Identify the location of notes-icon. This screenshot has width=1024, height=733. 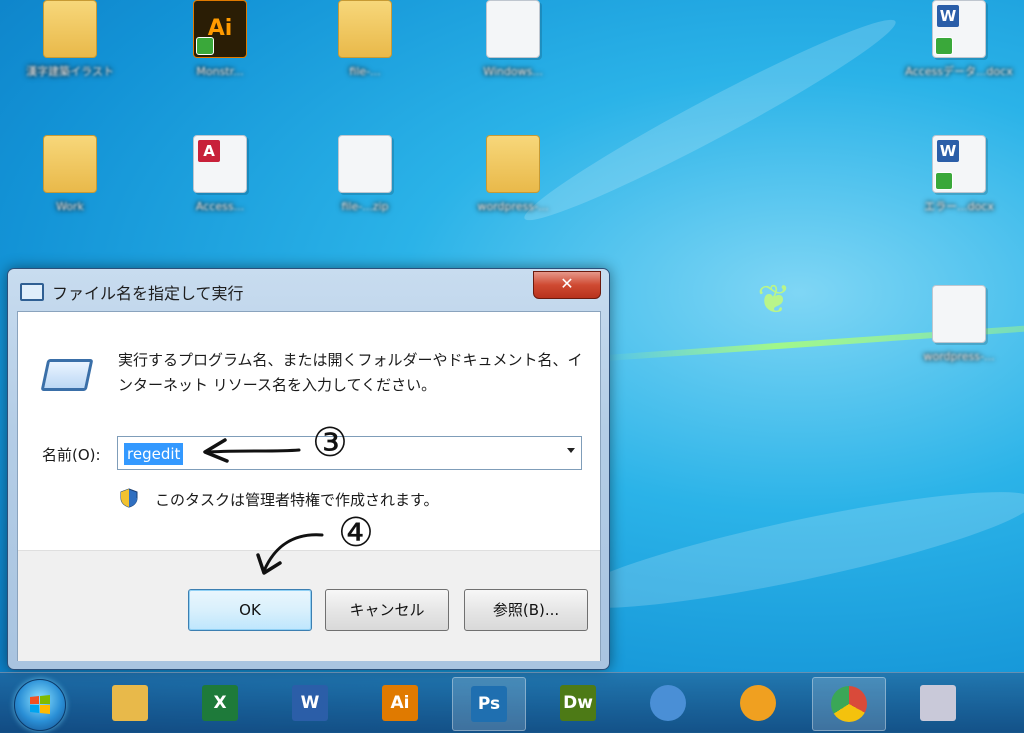
(938, 703).